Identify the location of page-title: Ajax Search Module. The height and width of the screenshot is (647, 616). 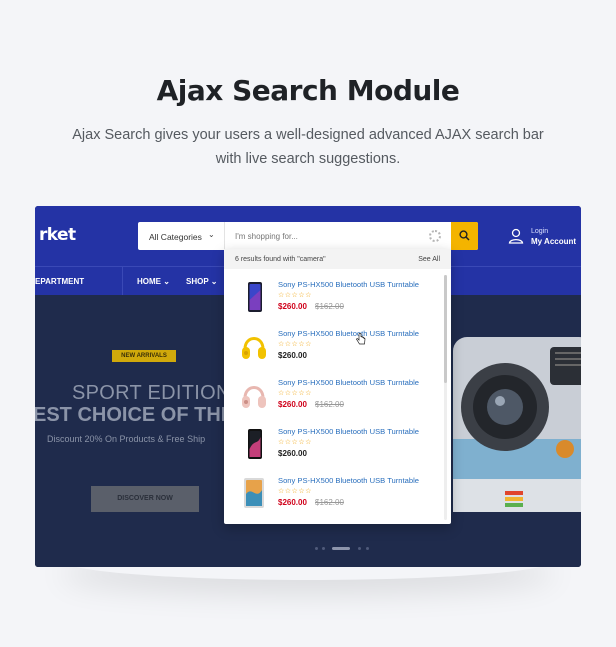
(308, 90).